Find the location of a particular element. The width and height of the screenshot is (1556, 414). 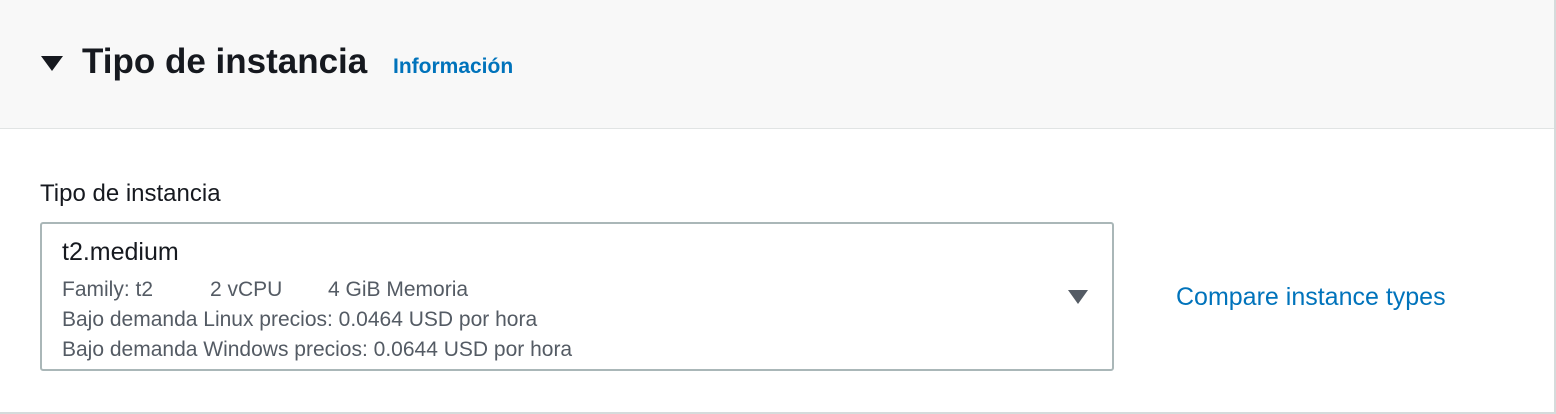

instance-type-label: Tipo de instancia is located at coordinates (130, 193).